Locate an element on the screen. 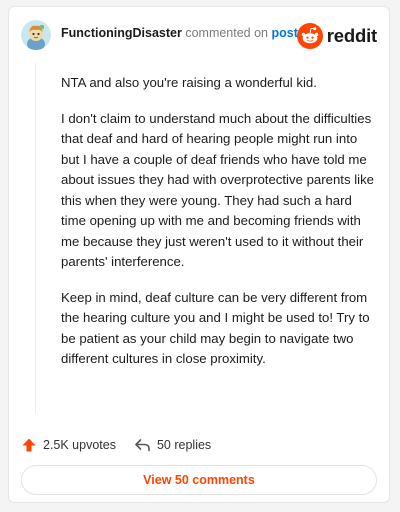 The width and height of the screenshot is (400, 512). reddit-wordmark: reddit is located at coordinates (351, 35).